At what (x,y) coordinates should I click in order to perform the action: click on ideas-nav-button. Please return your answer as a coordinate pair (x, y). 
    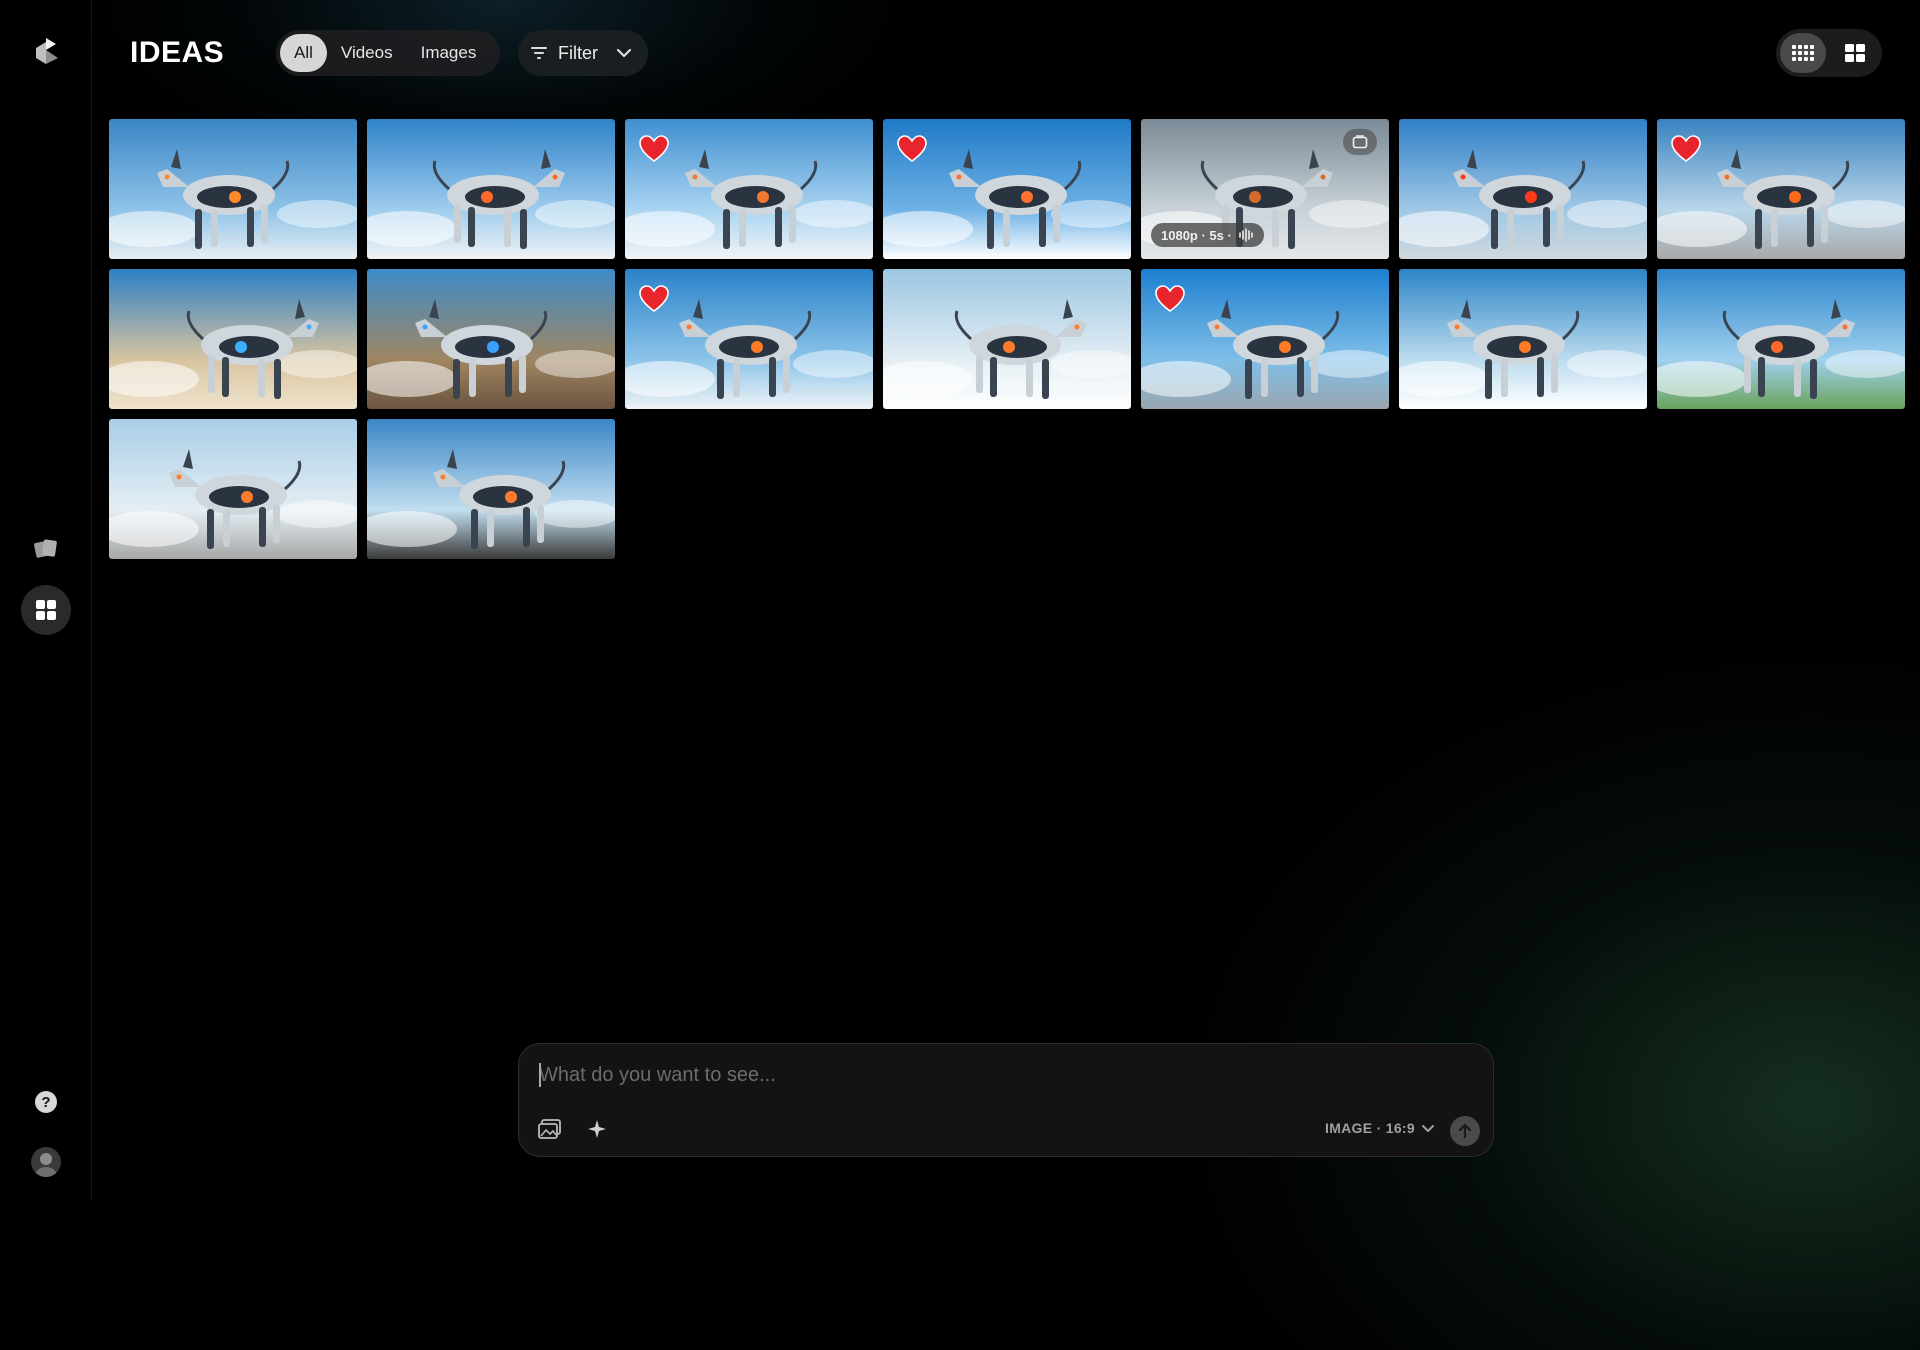
    Looking at the image, I should click on (46, 610).